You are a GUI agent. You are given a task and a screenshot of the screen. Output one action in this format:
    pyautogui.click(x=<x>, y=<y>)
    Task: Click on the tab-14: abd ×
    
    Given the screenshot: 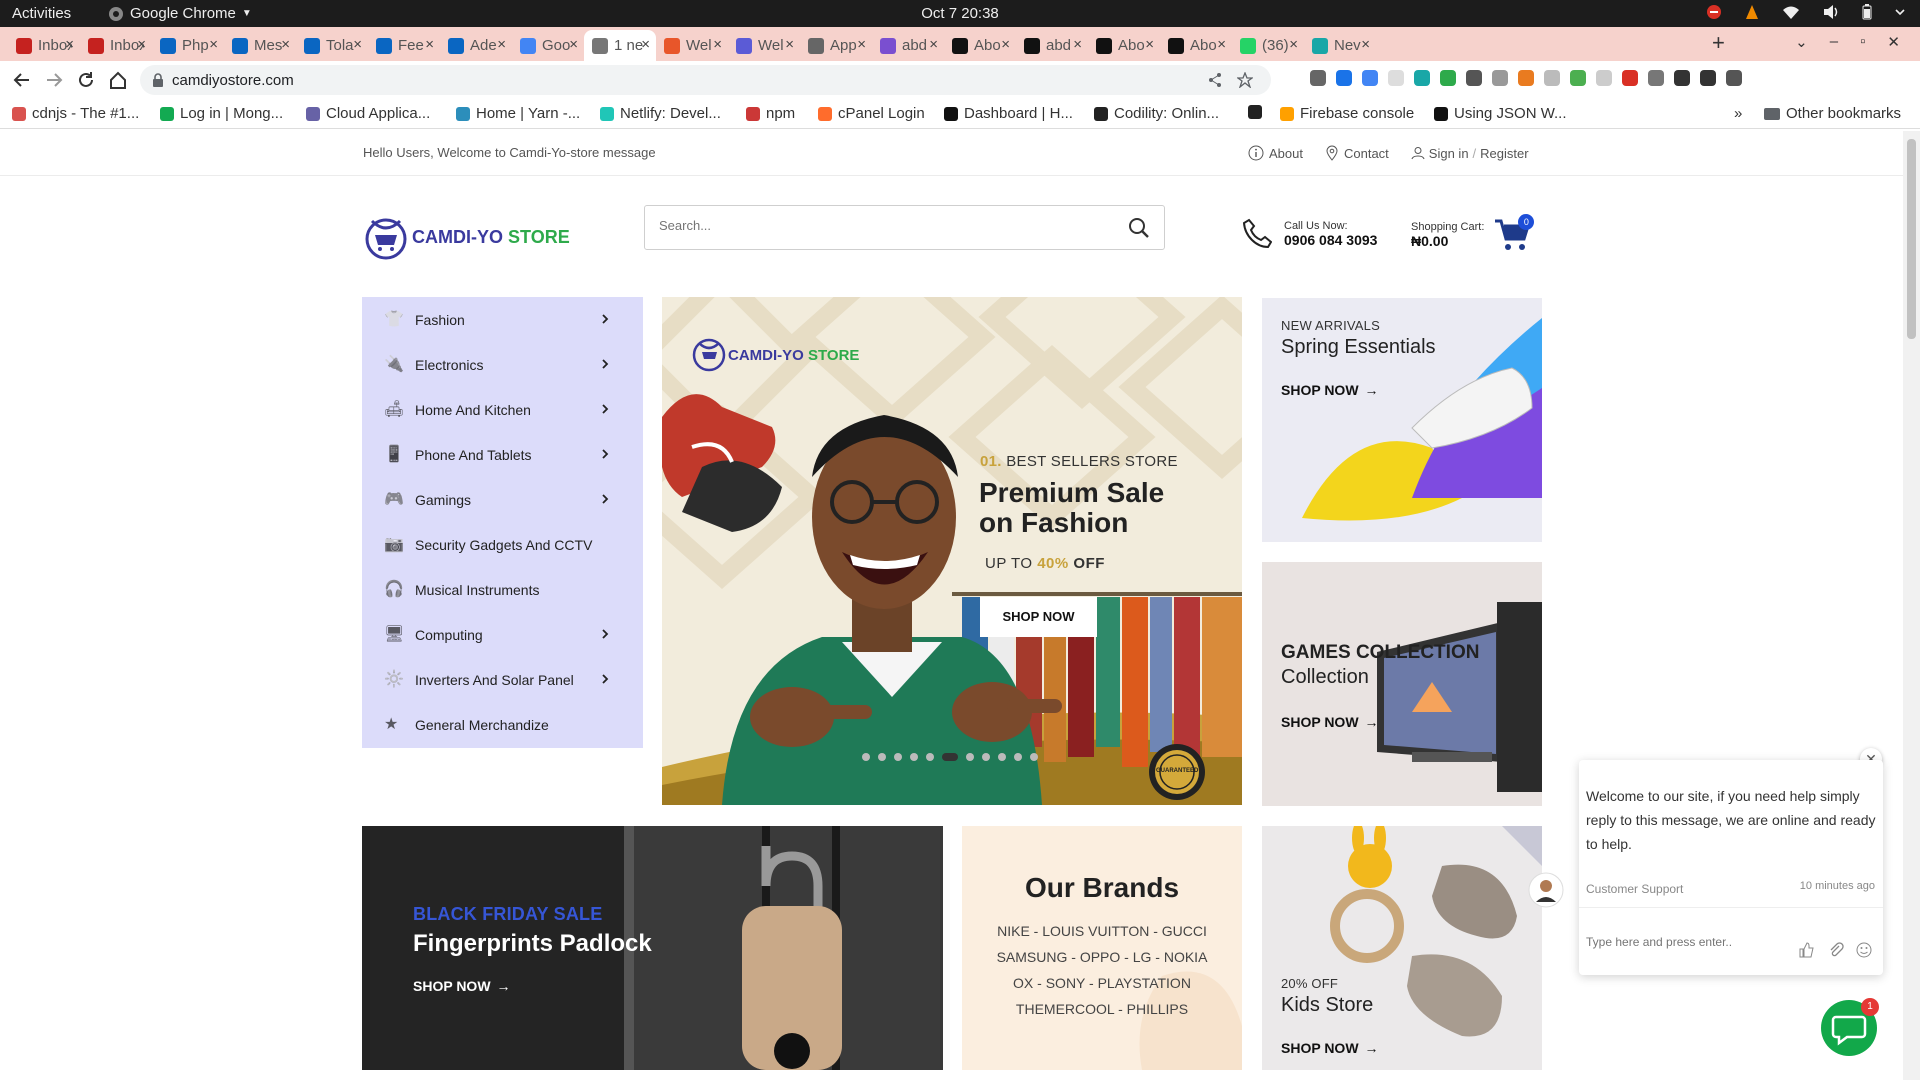 What is the action you would take?
    pyautogui.click(x=1052, y=45)
    